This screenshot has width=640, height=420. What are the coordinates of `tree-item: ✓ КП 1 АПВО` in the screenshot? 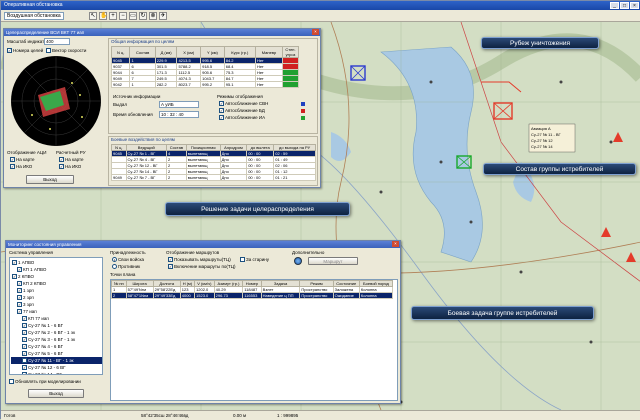 It's located at (56, 269).